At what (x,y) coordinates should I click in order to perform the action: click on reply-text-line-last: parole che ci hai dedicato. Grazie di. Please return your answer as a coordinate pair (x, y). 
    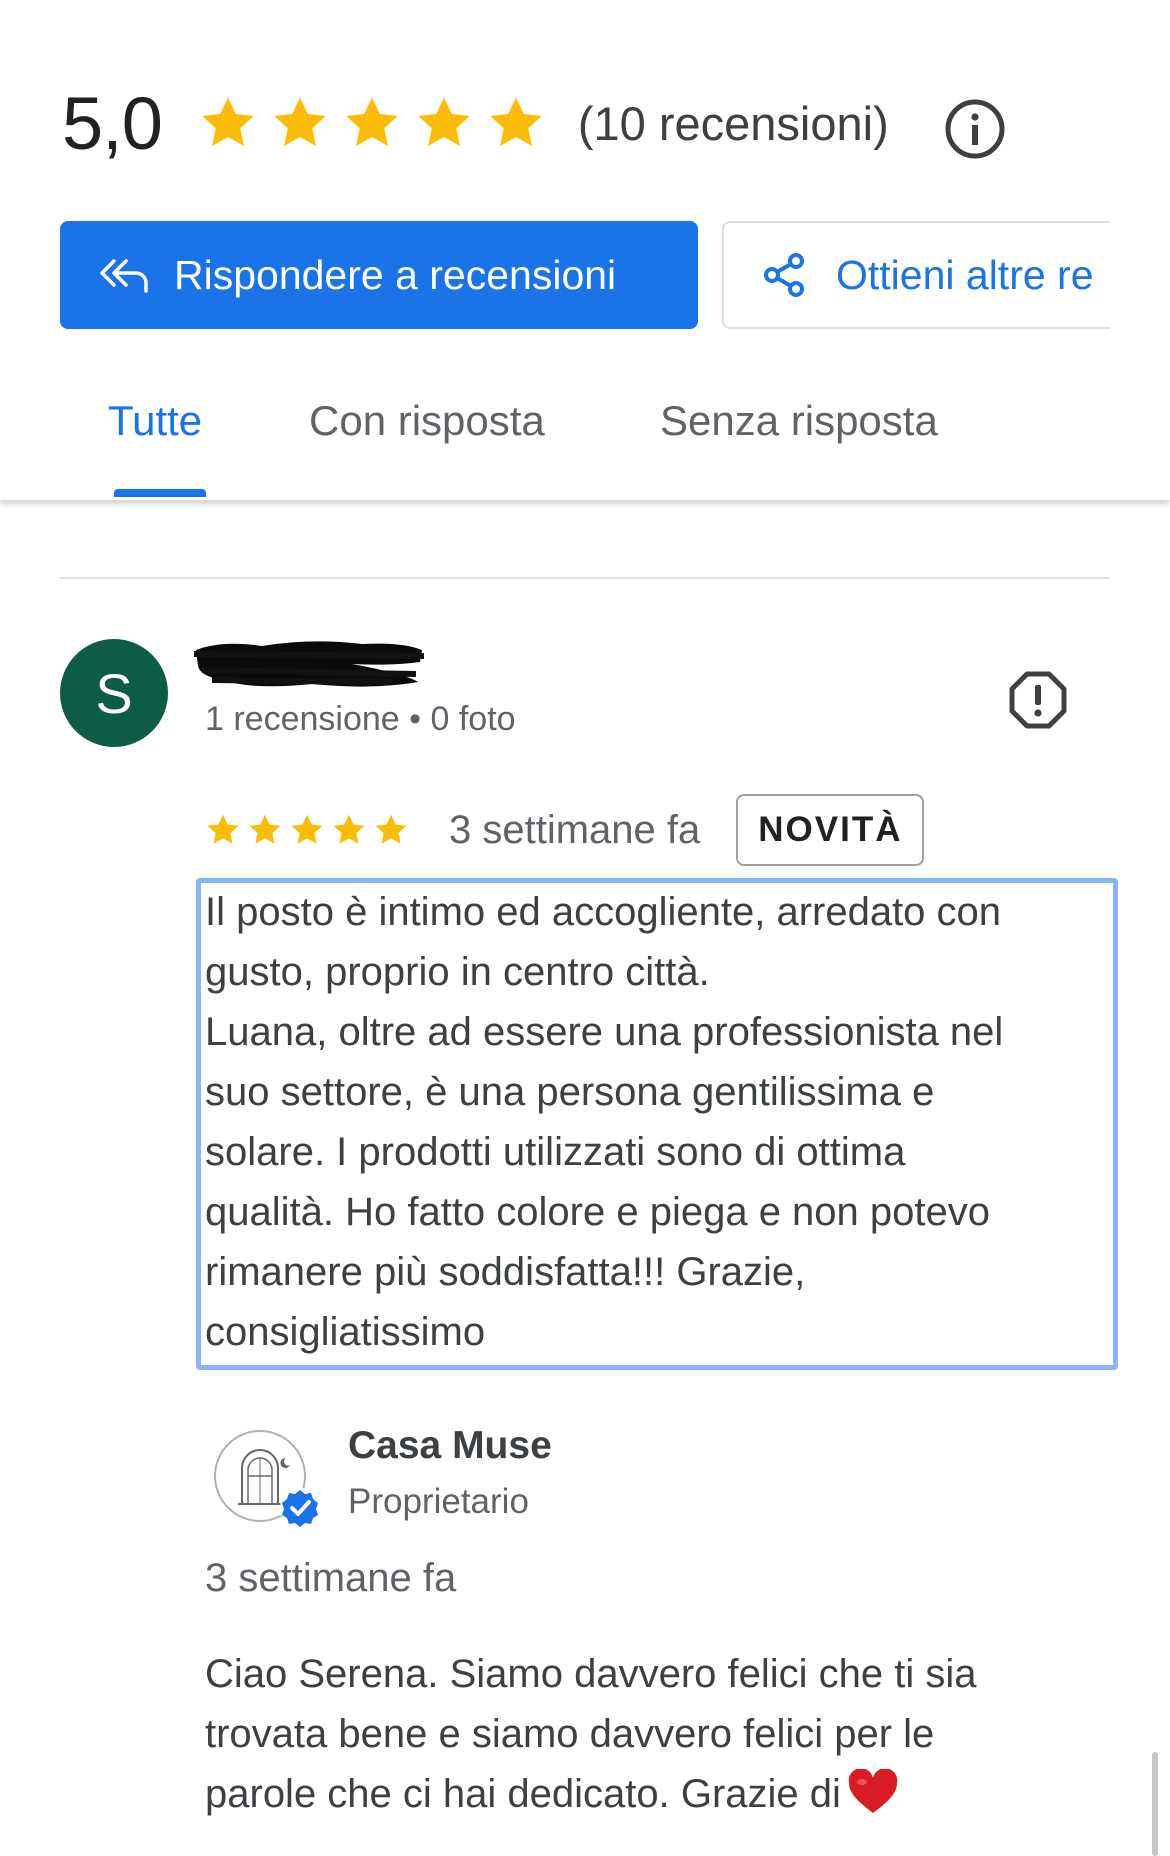
    Looking at the image, I should click on (645, 1794).